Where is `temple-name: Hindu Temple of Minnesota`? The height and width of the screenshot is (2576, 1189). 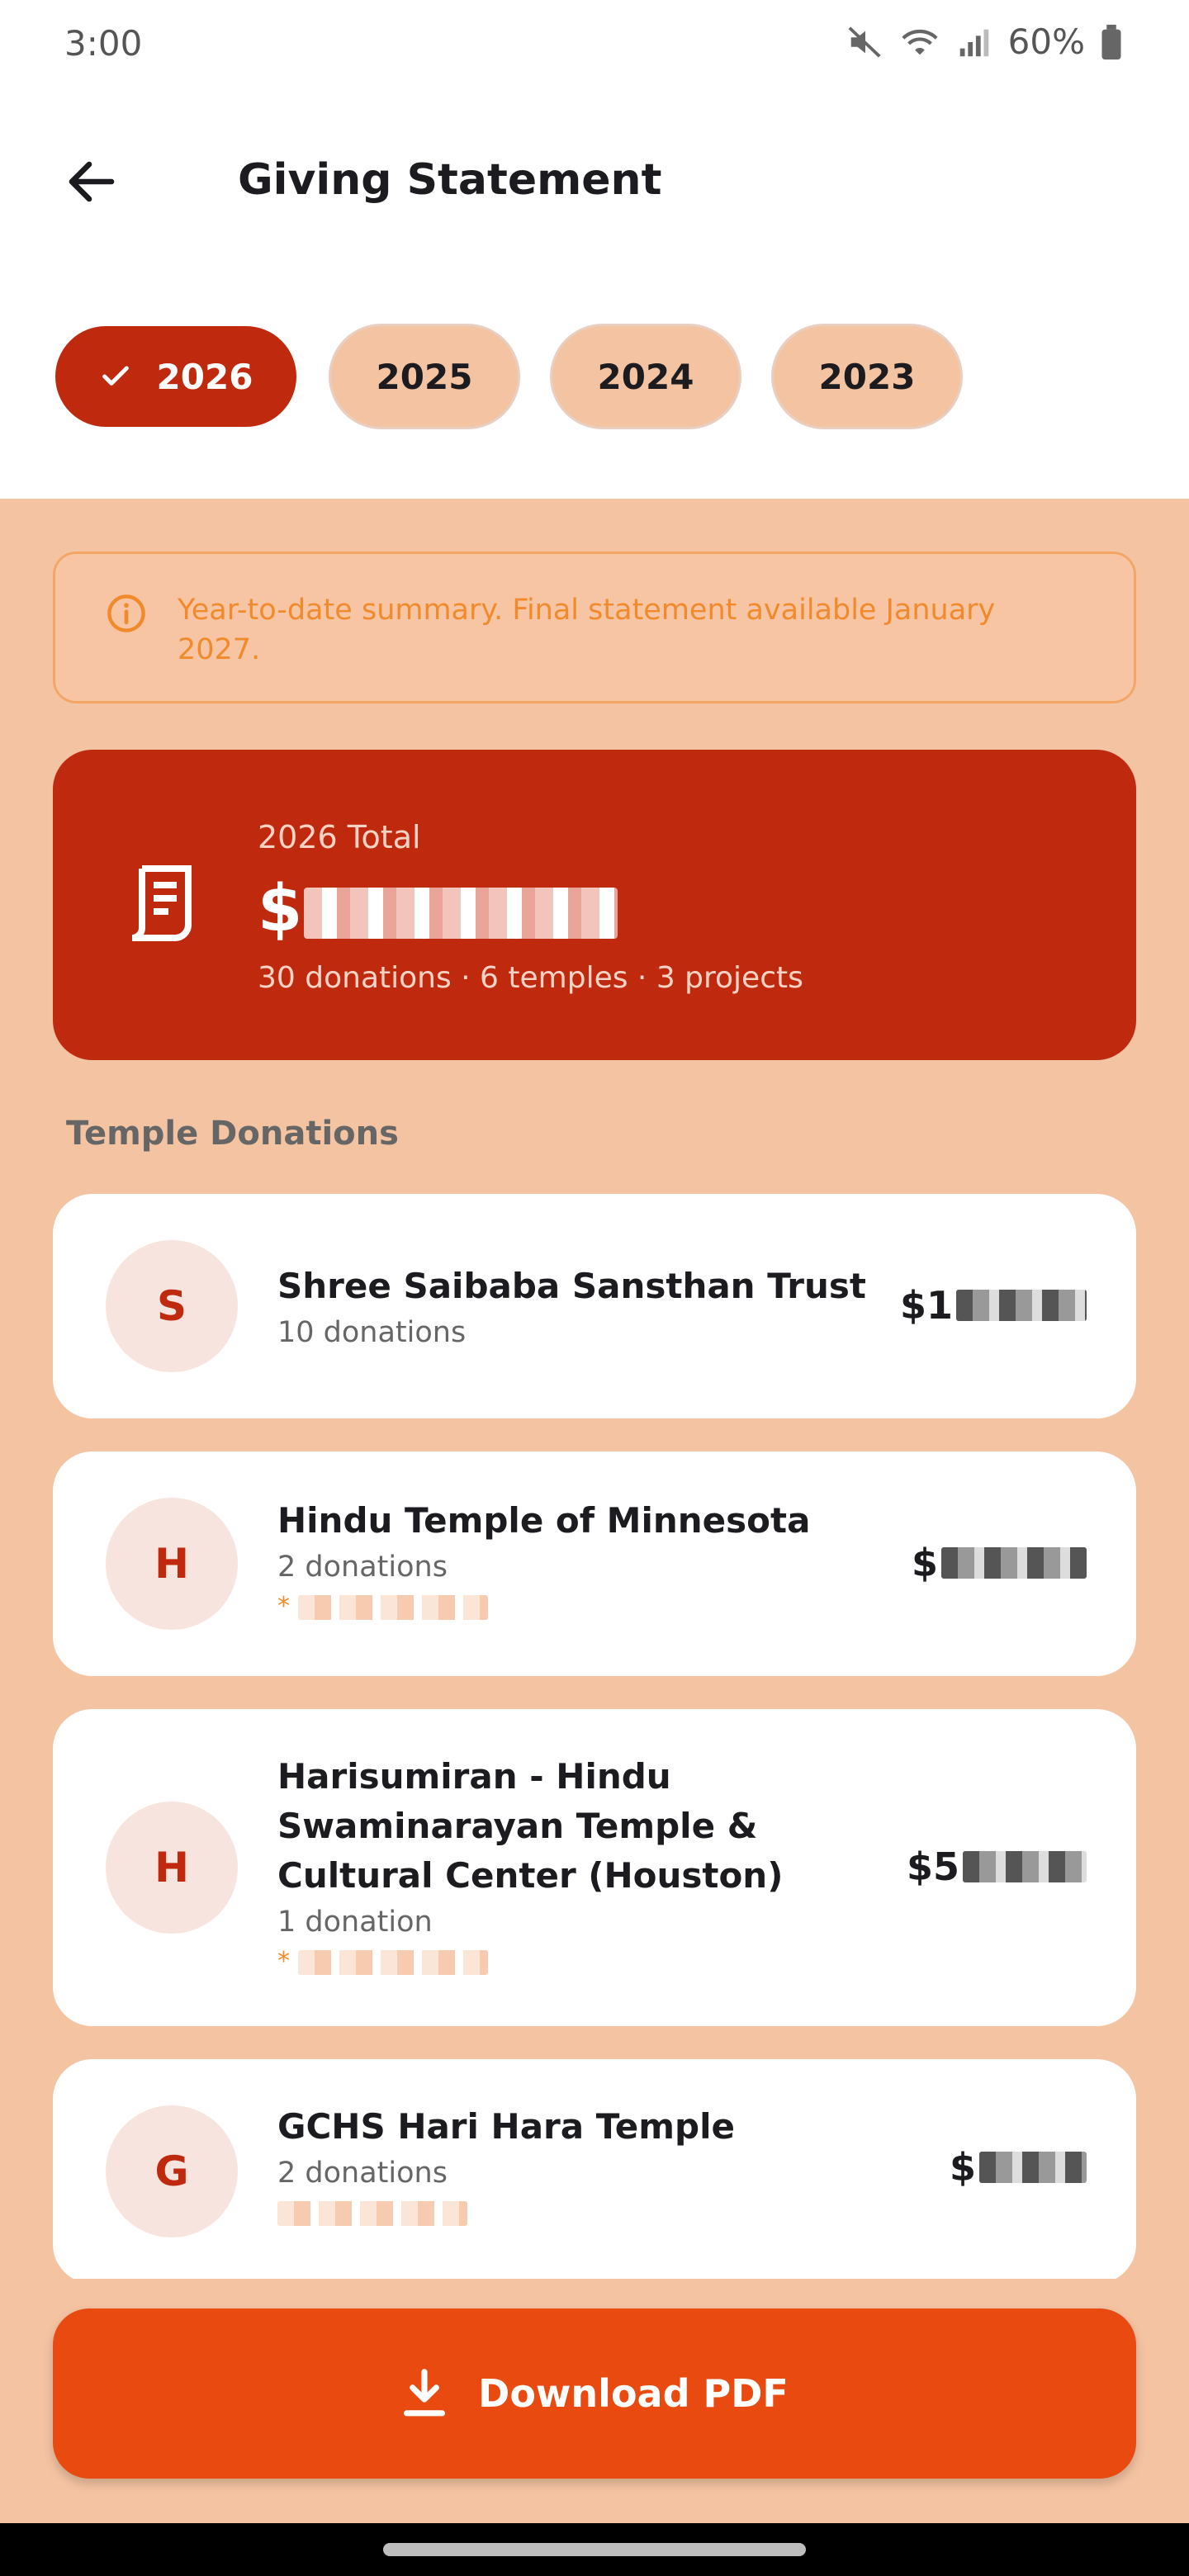
temple-name: Hindu Temple of Minnesota is located at coordinates (544, 1520).